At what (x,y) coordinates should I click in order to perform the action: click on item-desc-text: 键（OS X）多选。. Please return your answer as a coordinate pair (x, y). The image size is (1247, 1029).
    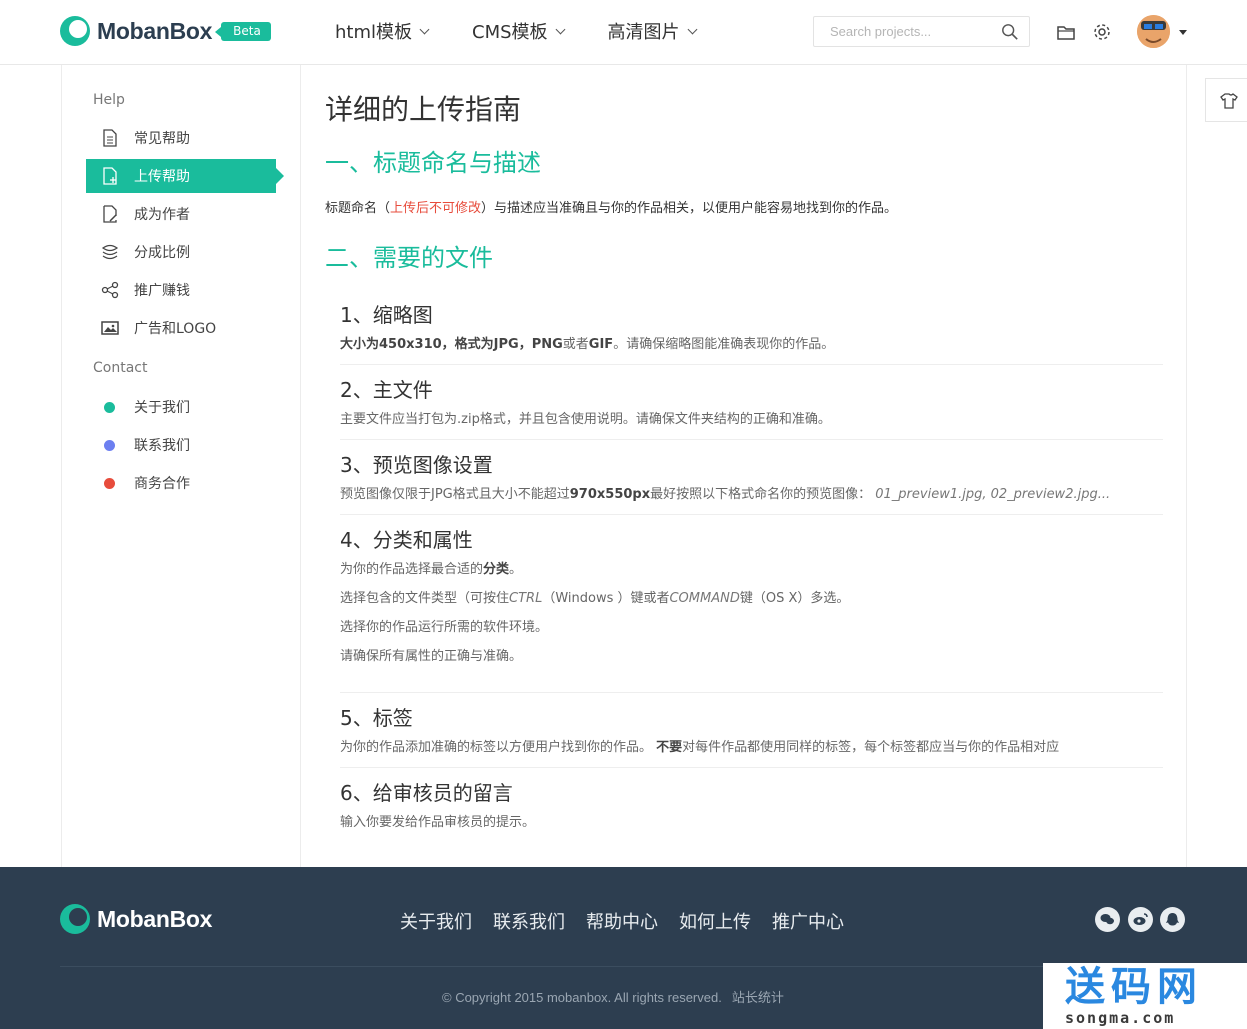
    Looking at the image, I should click on (794, 598).